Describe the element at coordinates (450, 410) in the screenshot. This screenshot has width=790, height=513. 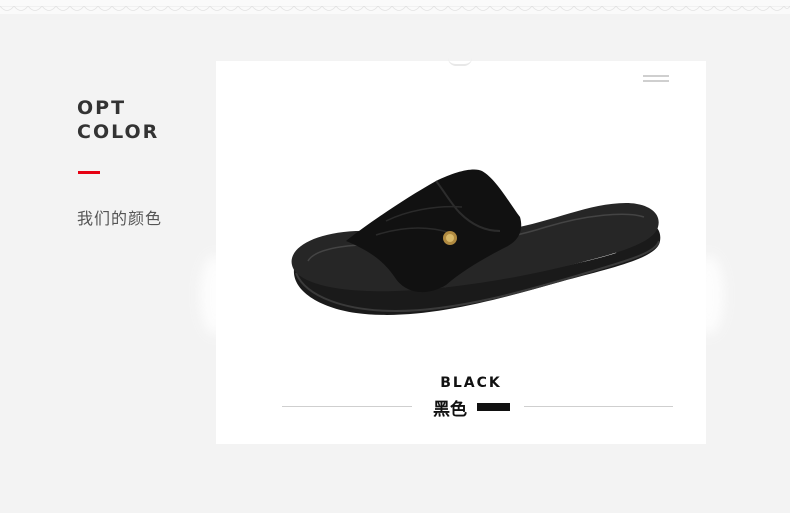
I see `color-name-cn: 黑色` at that location.